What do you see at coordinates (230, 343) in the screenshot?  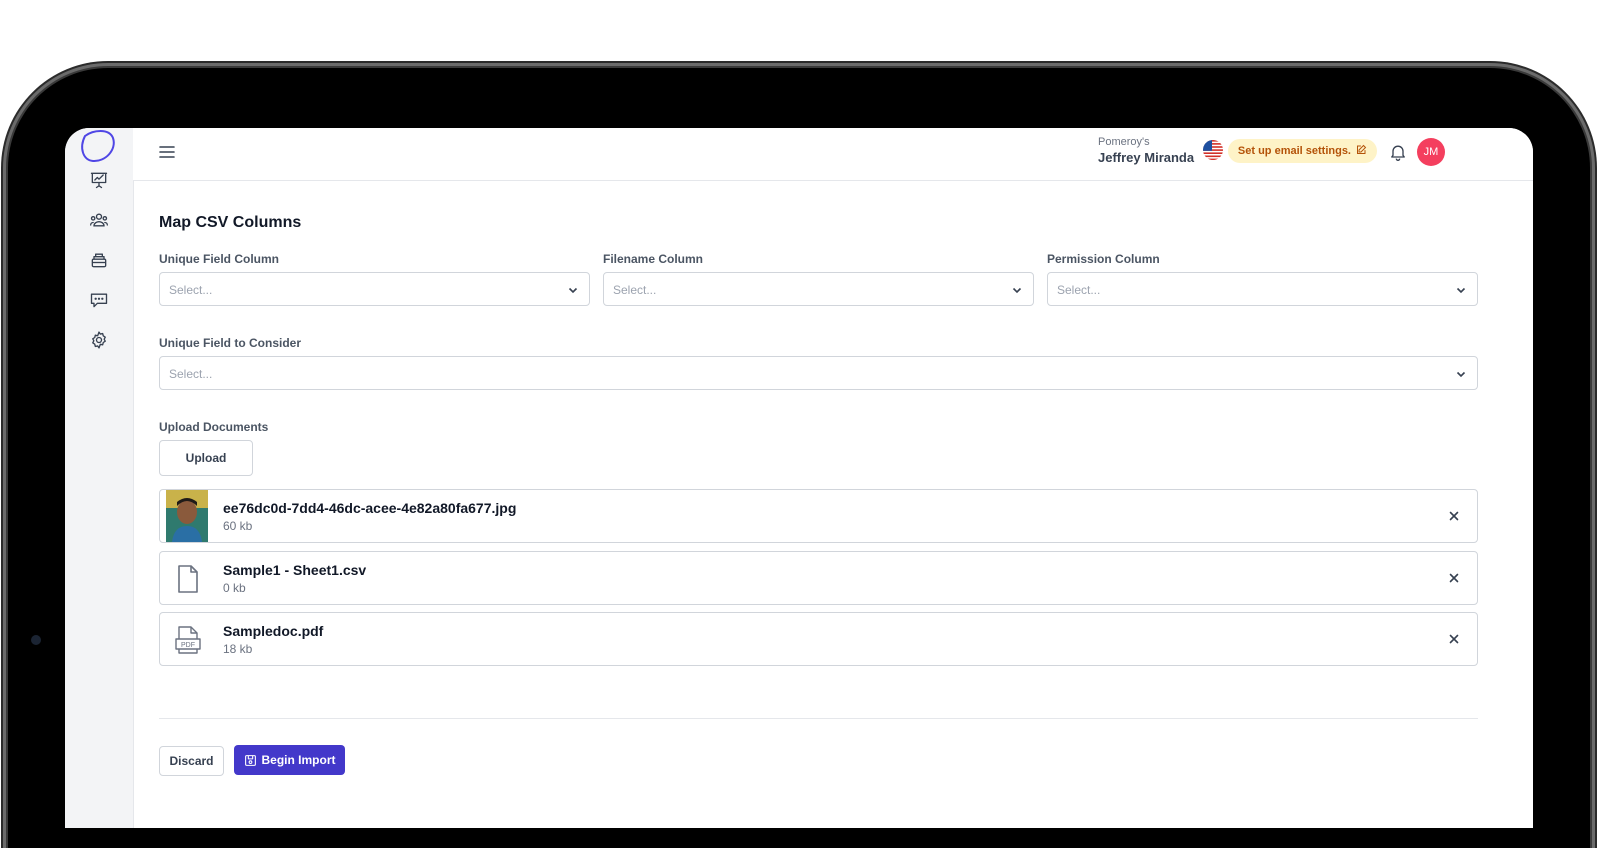 I see `unique-field-to-consider-label: Unique Field to Consider` at bounding box center [230, 343].